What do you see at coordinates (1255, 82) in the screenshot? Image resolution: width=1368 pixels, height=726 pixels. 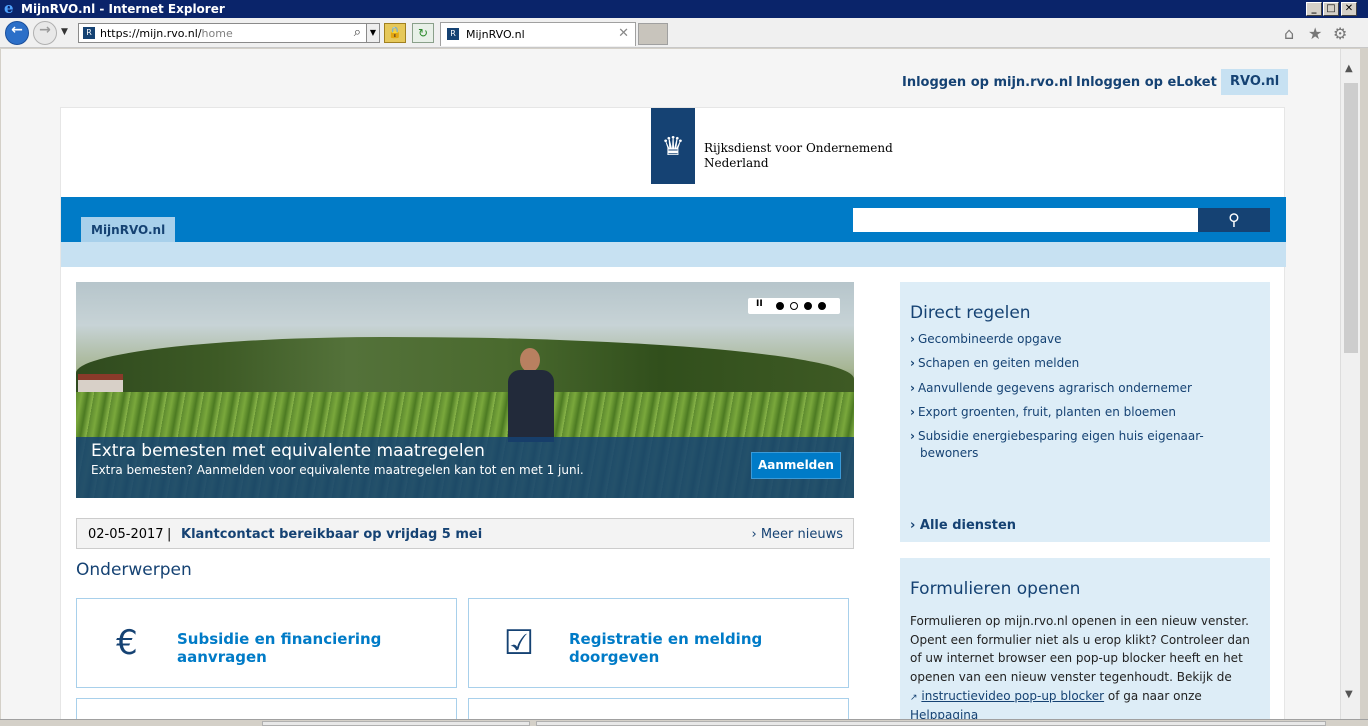 I see `rvo-nl-link: RVO.nl` at bounding box center [1255, 82].